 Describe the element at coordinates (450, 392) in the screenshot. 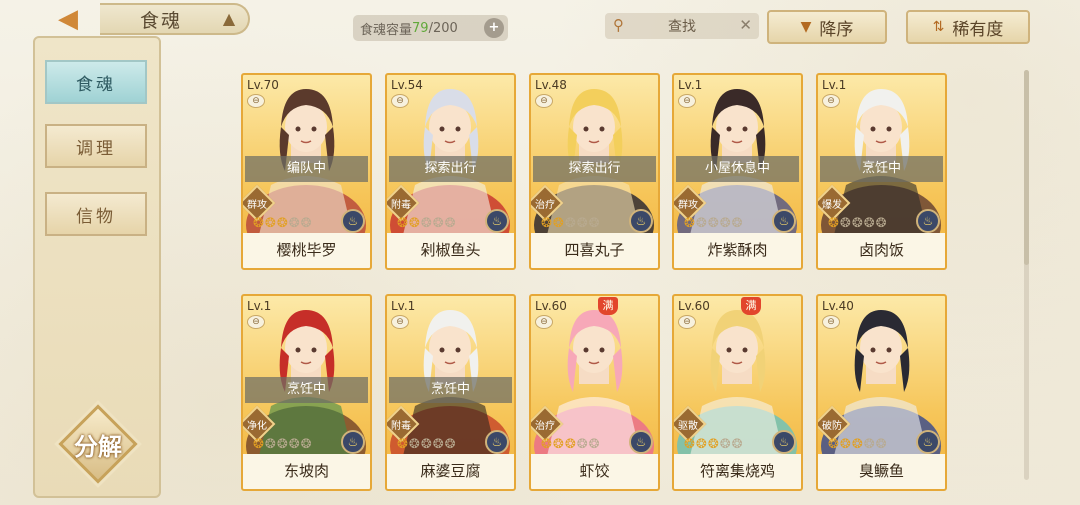

I see `food-soul-card: Lv.1 ⊖ 烹饪中 附毒 ❂ ❂ ❂ ❂ ❂ ♨ 麻婆豆腐` at that location.